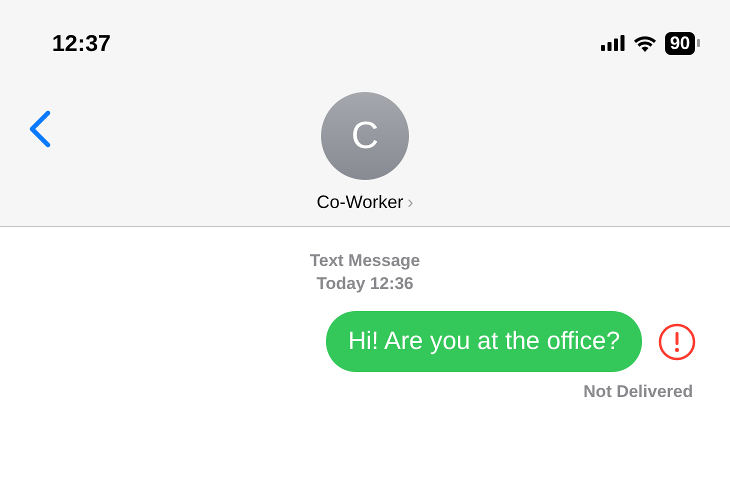 The height and width of the screenshot is (490, 730). Describe the element at coordinates (360, 202) in the screenshot. I see `contact-name: Co-Worker` at that location.